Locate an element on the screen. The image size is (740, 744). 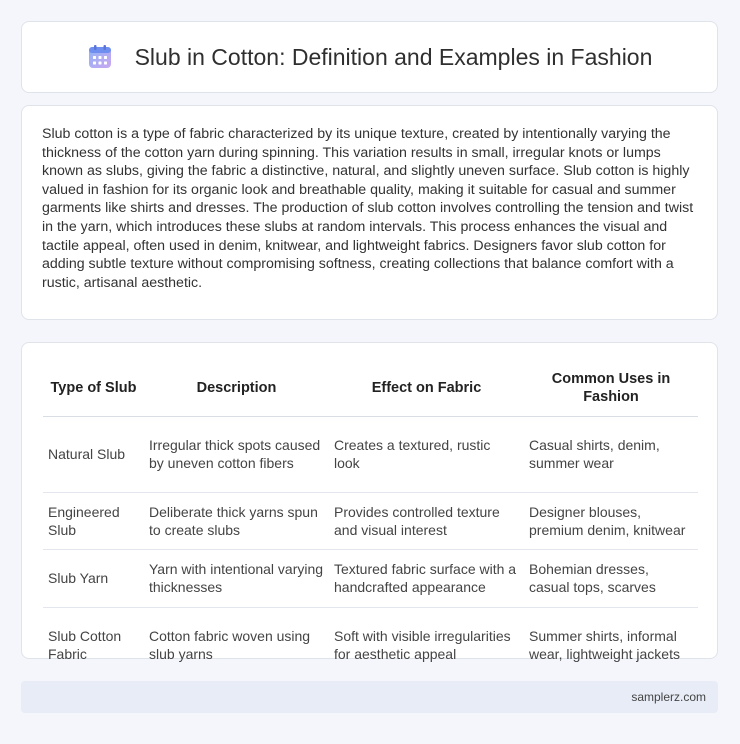
column-header: Effect on Fabric is located at coordinates (426, 389).